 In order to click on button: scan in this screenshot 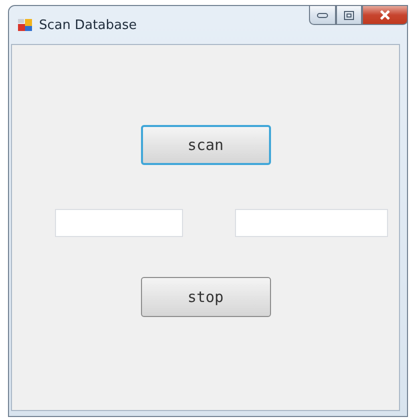, I will do `click(205, 145)`.